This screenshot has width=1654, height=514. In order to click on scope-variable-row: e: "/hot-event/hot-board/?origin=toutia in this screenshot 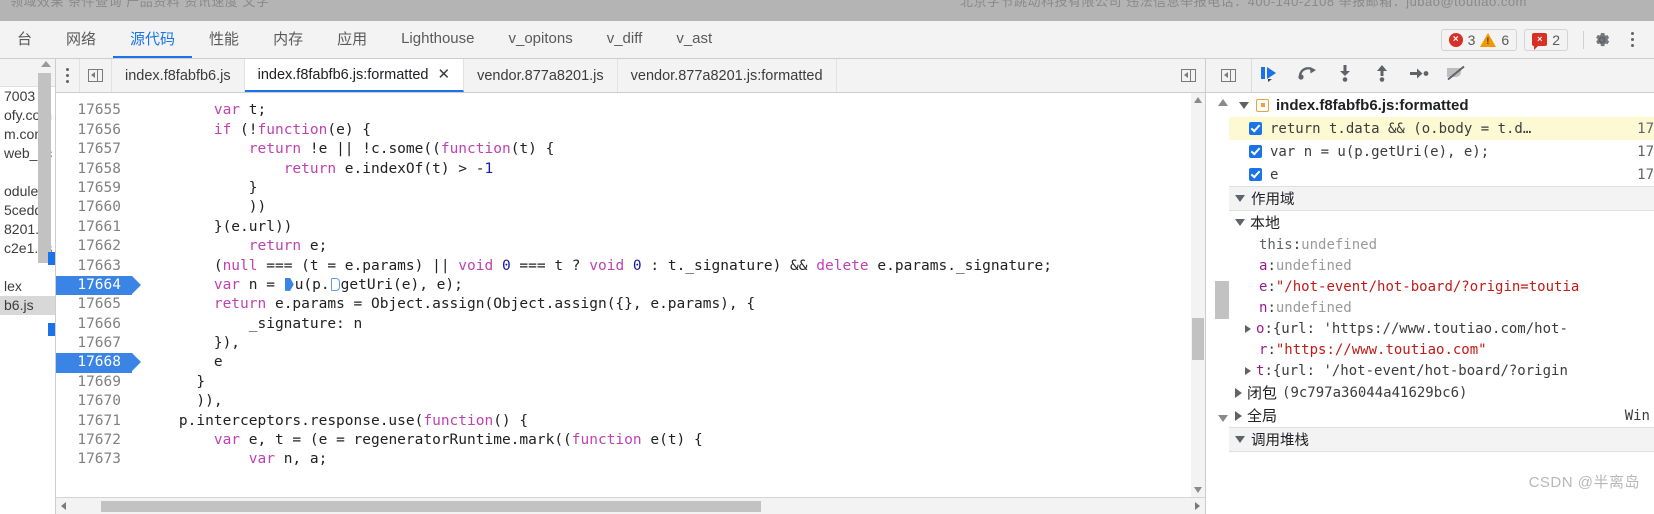, I will do `click(1441, 286)`.